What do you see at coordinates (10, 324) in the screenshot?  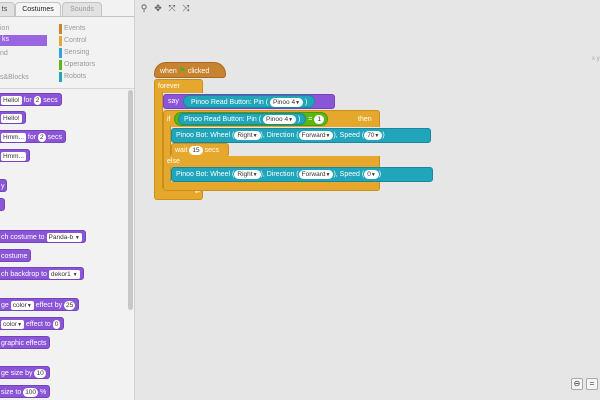 I see `effect-value: color` at bounding box center [10, 324].